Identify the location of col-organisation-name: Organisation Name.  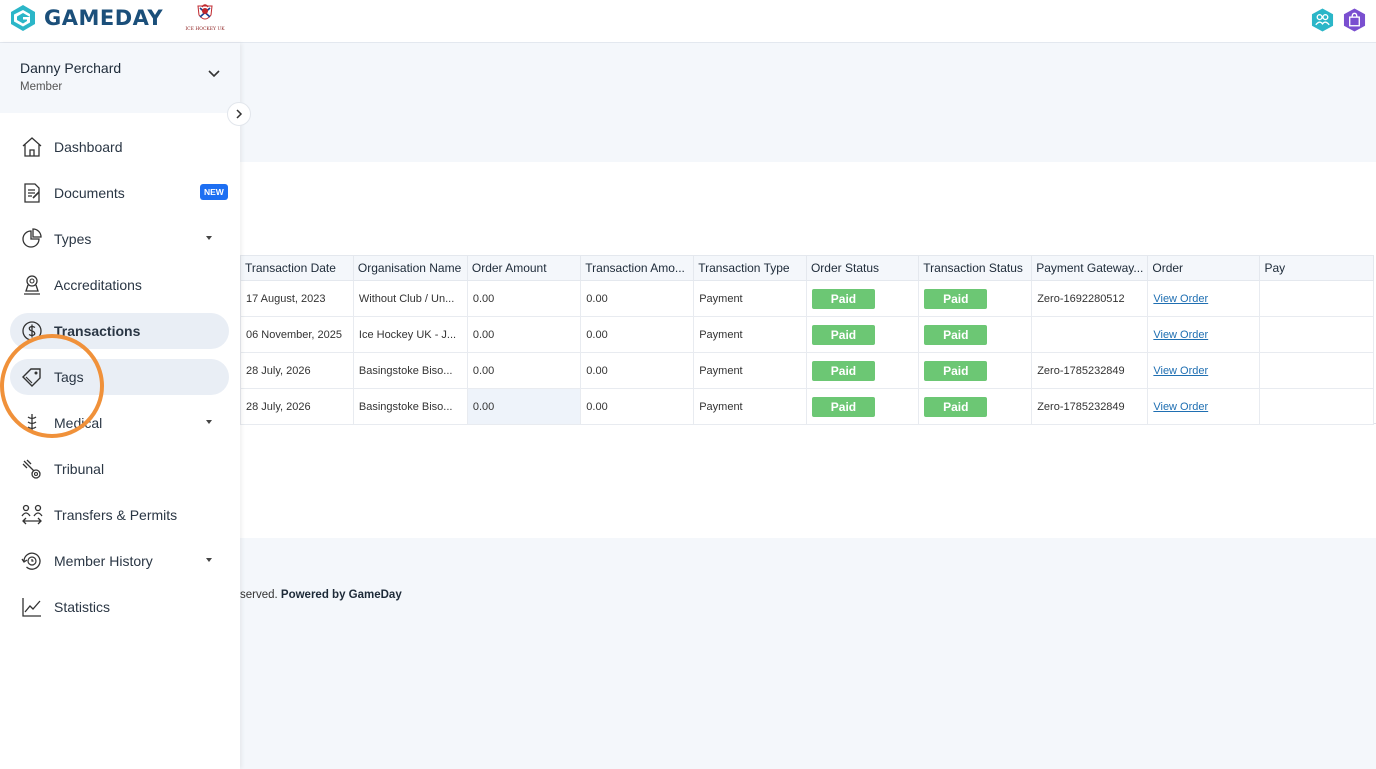
(410, 268).